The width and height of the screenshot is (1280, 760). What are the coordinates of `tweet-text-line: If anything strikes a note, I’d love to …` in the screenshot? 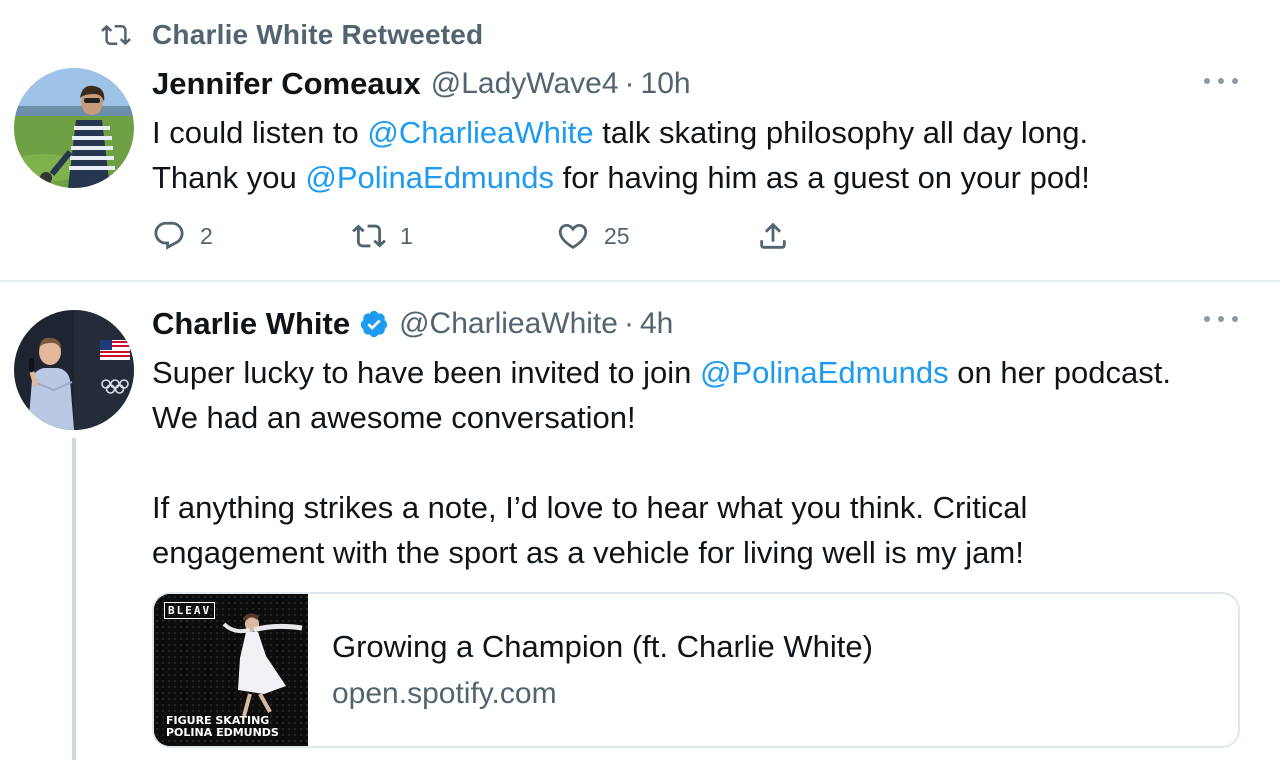 It's located at (590, 507).